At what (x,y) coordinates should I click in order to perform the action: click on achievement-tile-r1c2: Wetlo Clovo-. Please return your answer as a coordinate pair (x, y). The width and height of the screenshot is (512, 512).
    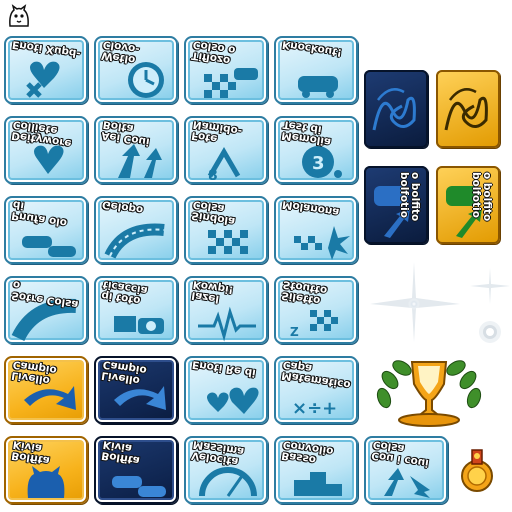
    Looking at the image, I should click on (136, 70).